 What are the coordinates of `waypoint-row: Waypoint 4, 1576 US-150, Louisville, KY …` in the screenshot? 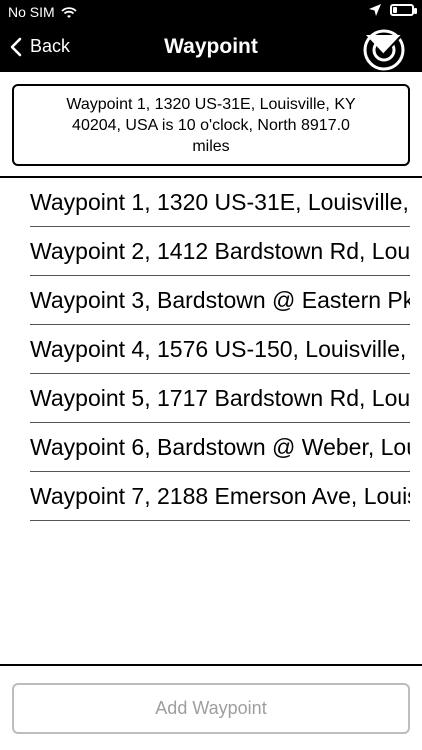 It's located at (211, 349).